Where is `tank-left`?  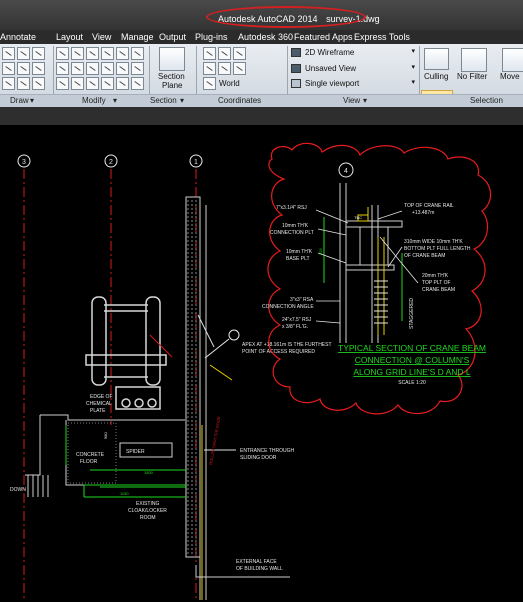
tank-left is located at coordinates (99, 341).